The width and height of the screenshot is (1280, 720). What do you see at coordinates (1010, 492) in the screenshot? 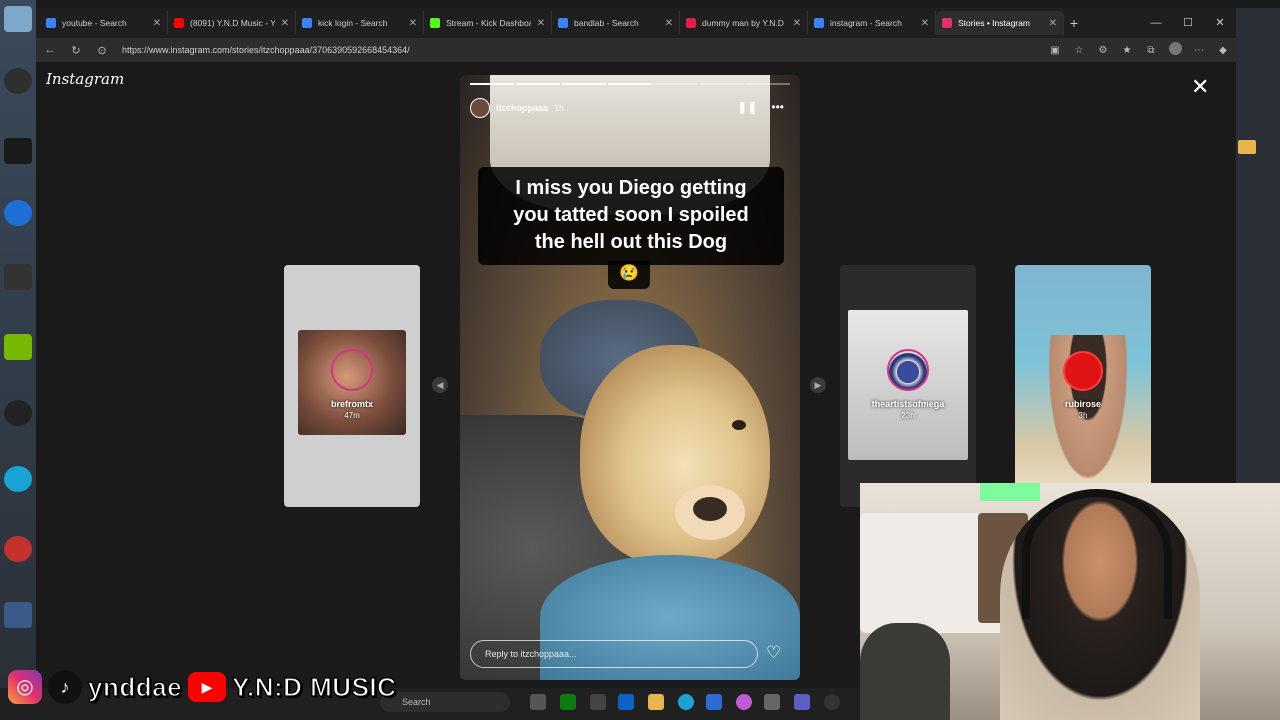
I see `webcam-window-light` at bounding box center [1010, 492].